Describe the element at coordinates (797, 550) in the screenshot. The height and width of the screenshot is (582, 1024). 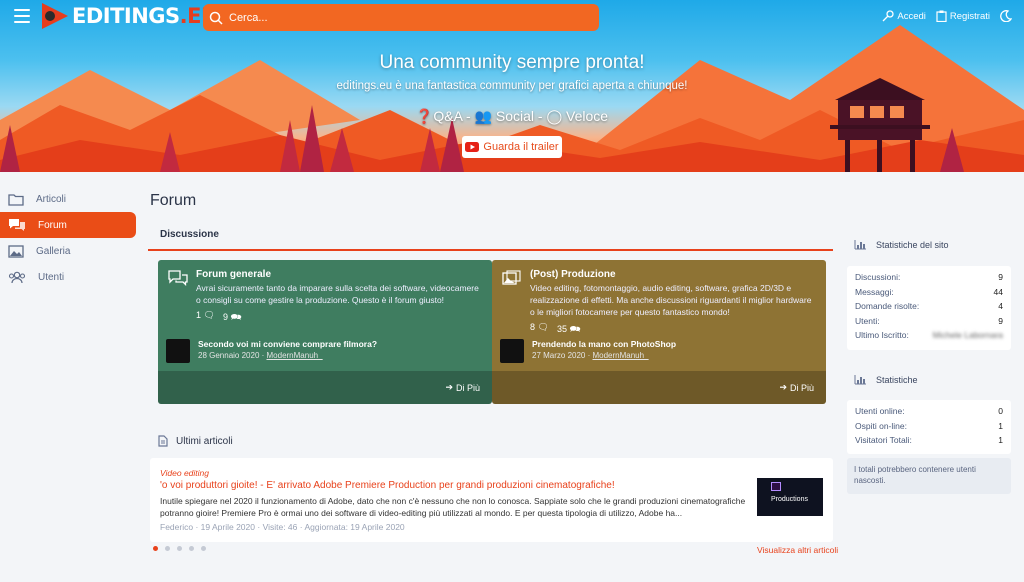
I see `view-more-articles-link: Visualizza altri articoli` at that location.